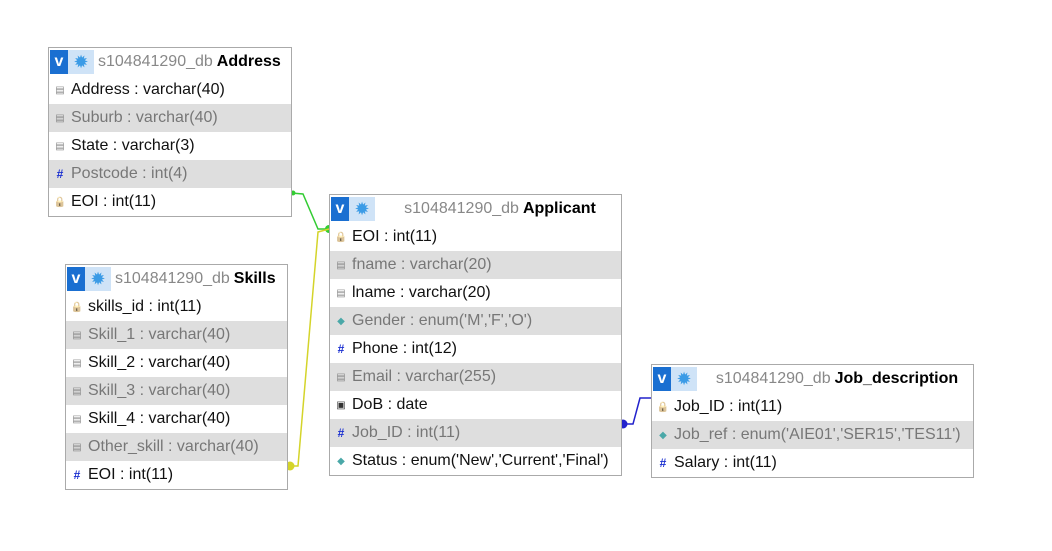 The height and width of the screenshot is (551, 1052). I want to click on column-row: # EOI : int(11), so click(176, 475).